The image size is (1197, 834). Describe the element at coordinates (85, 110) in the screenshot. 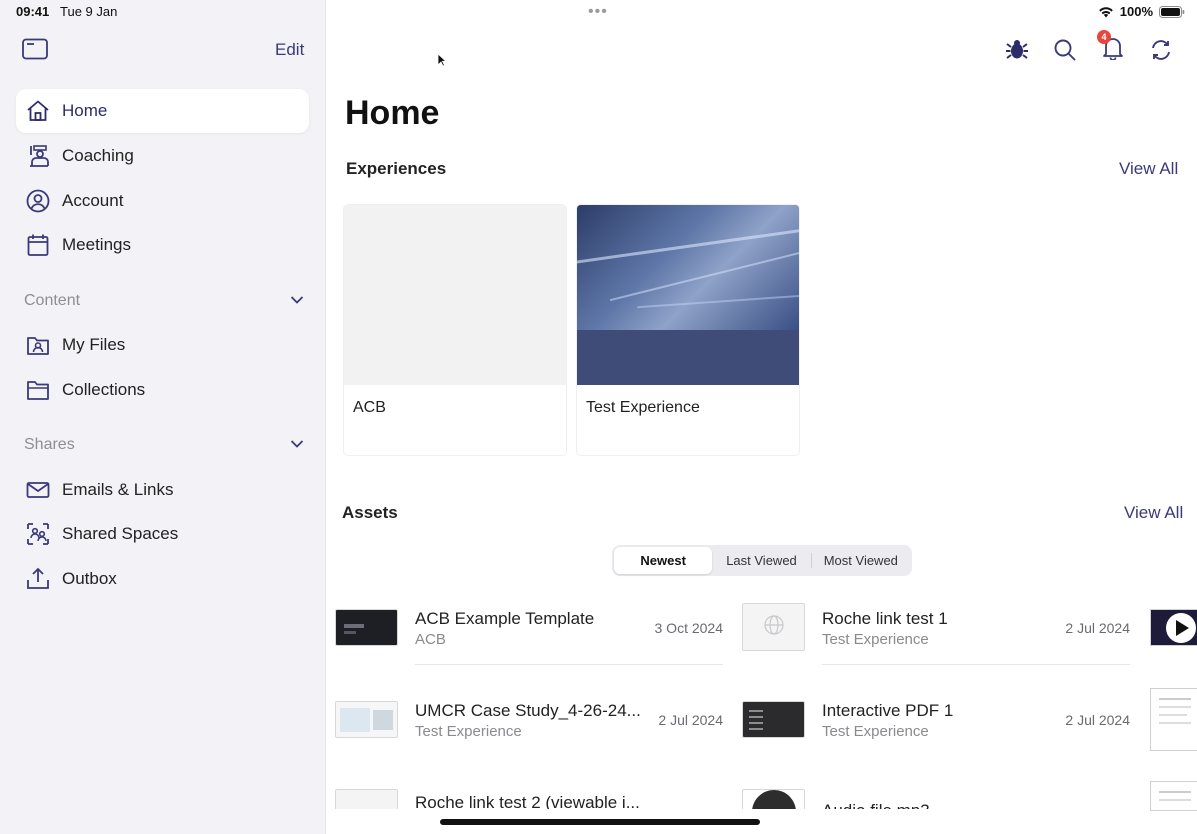

I see `sidebar-item-label: Home` at that location.